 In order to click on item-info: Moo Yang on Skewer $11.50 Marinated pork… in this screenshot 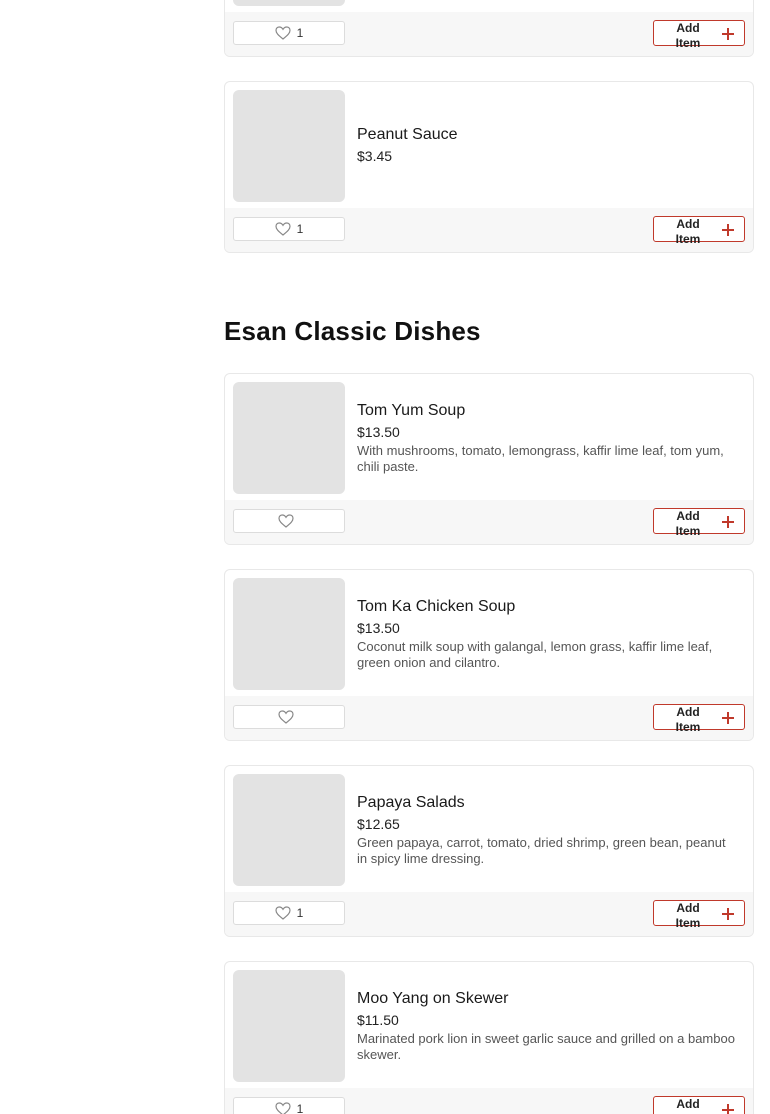, I will do `click(547, 1026)`.